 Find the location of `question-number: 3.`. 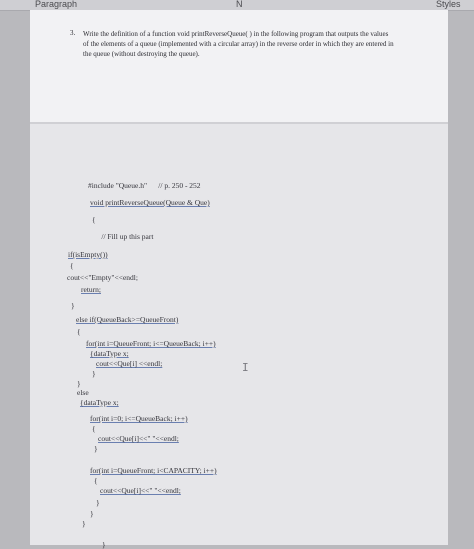

question-number: 3. is located at coordinates (73, 33).